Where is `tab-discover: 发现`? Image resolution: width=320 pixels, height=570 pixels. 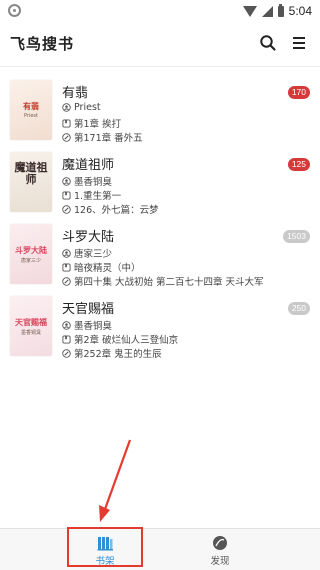 tab-discover: 发现 is located at coordinates (220, 549).